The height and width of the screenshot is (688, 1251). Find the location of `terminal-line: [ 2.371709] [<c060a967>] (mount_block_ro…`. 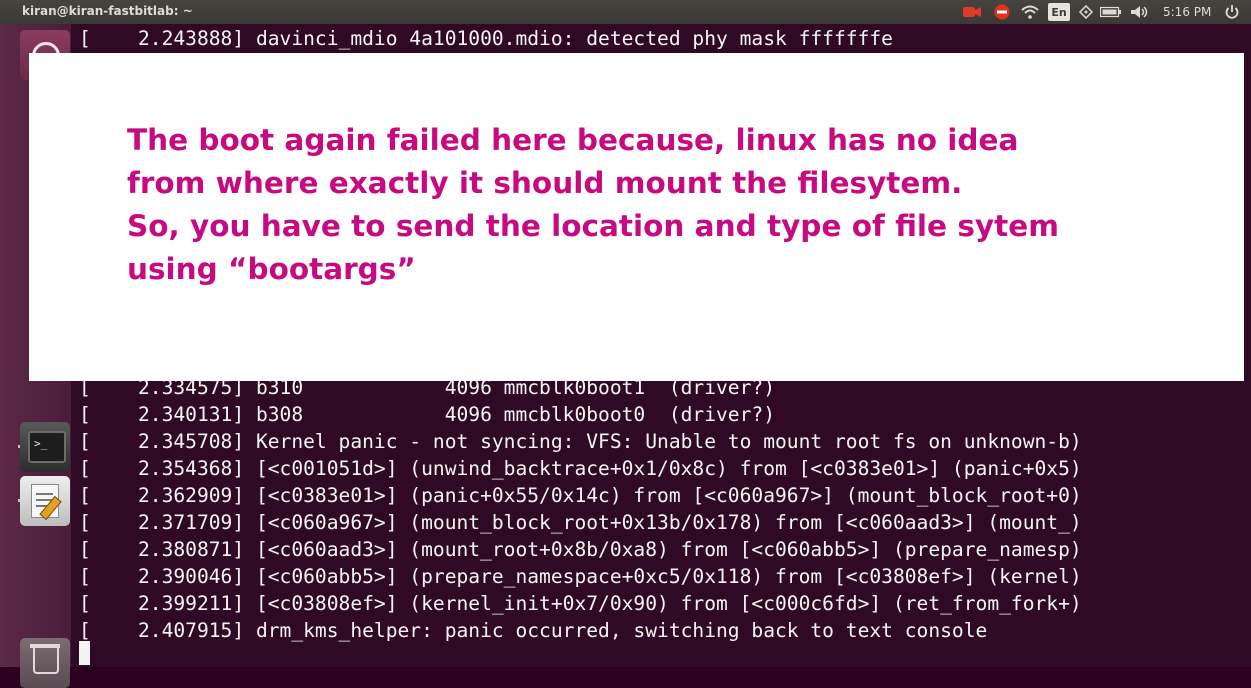

terminal-line: [ 2.371709] [<c060a967>] (mount_block_ro… is located at coordinates (580, 522).